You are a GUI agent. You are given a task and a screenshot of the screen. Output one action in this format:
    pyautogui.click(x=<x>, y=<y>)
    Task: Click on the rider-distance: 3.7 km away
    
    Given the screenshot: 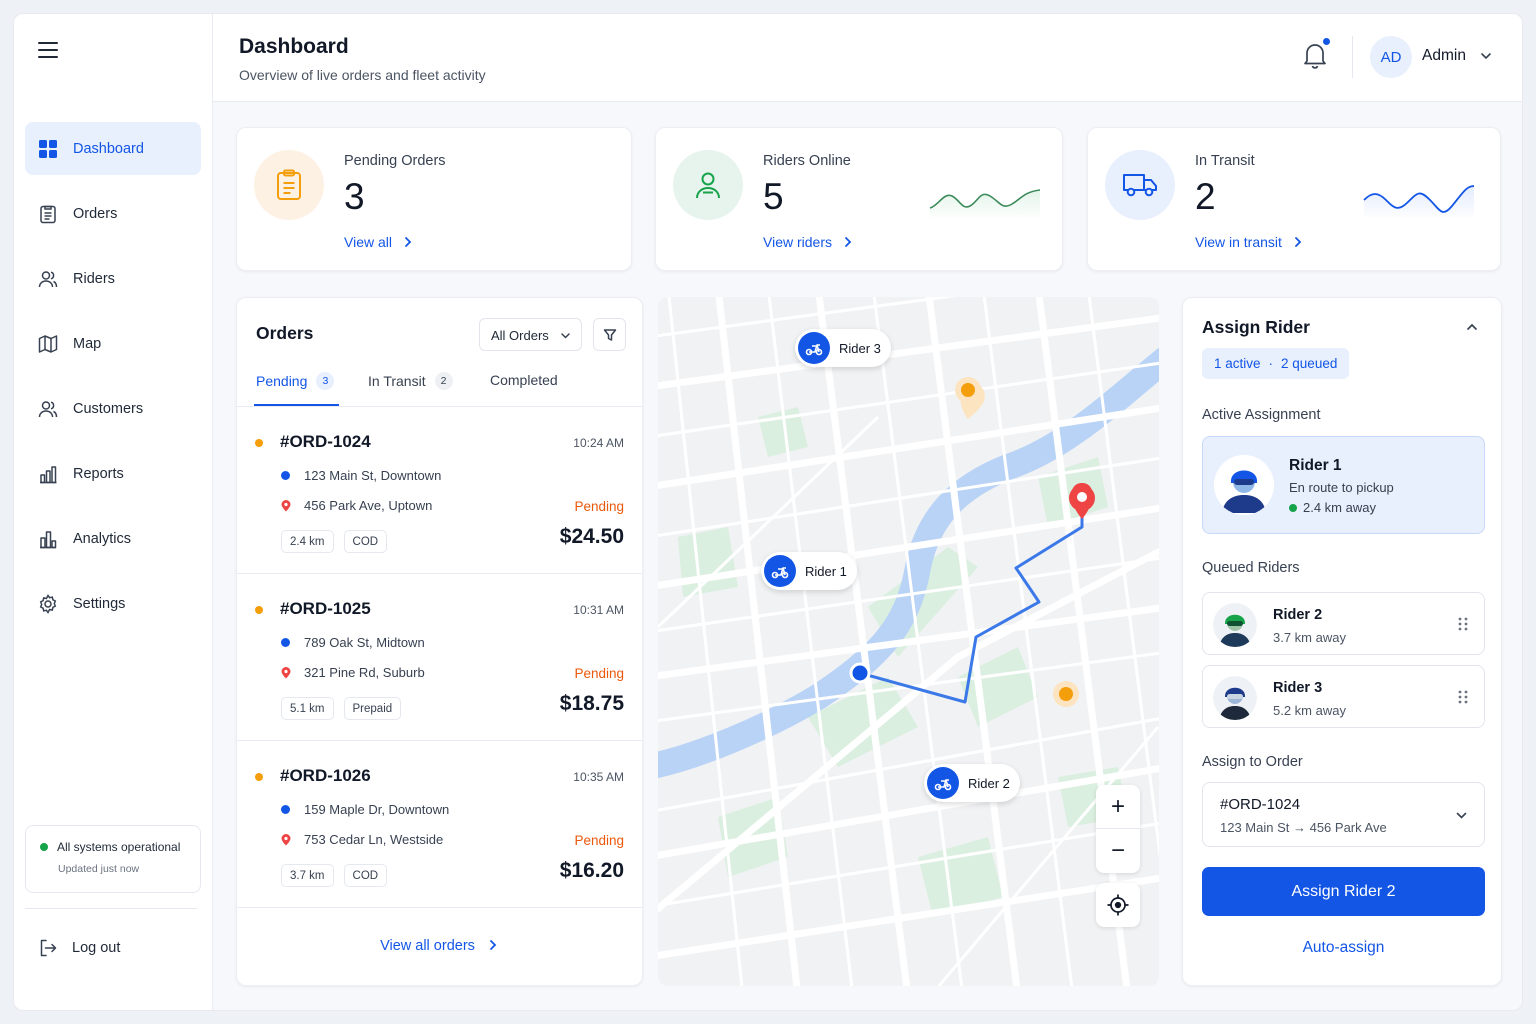 What is the action you would take?
    pyautogui.click(x=1309, y=637)
    